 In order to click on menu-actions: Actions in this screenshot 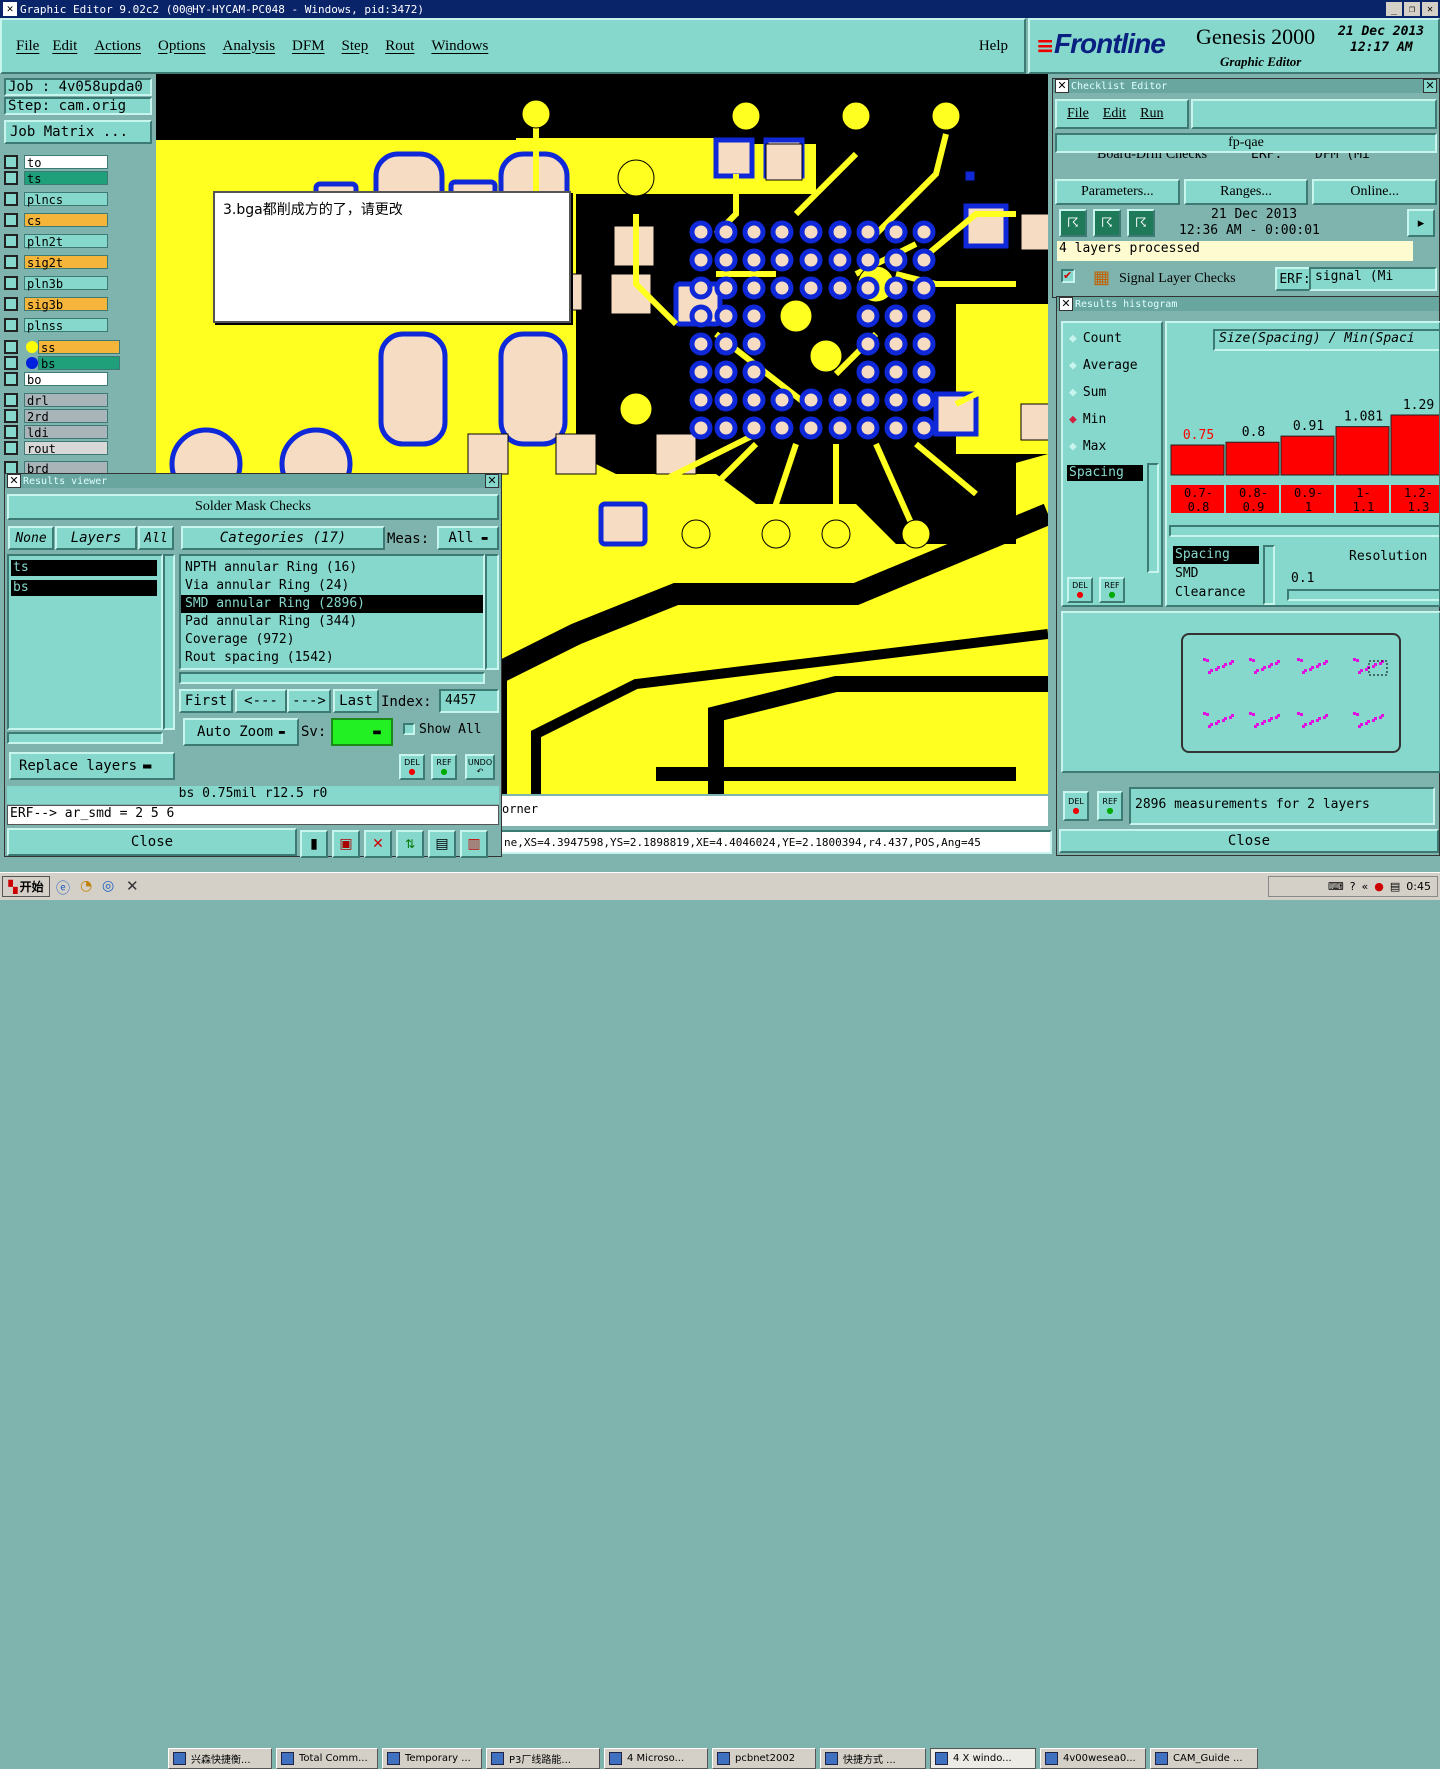, I will do `click(117, 46)`.